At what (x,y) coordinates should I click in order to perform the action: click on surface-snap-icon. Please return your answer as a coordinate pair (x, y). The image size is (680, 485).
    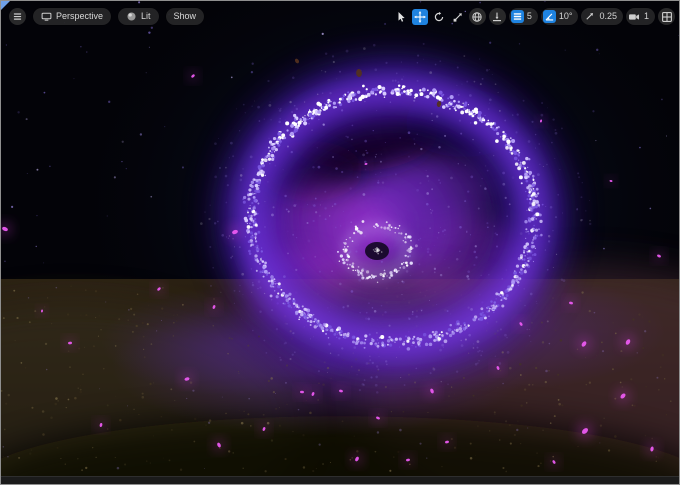
    Looking at the image, I should click on (497, 16).